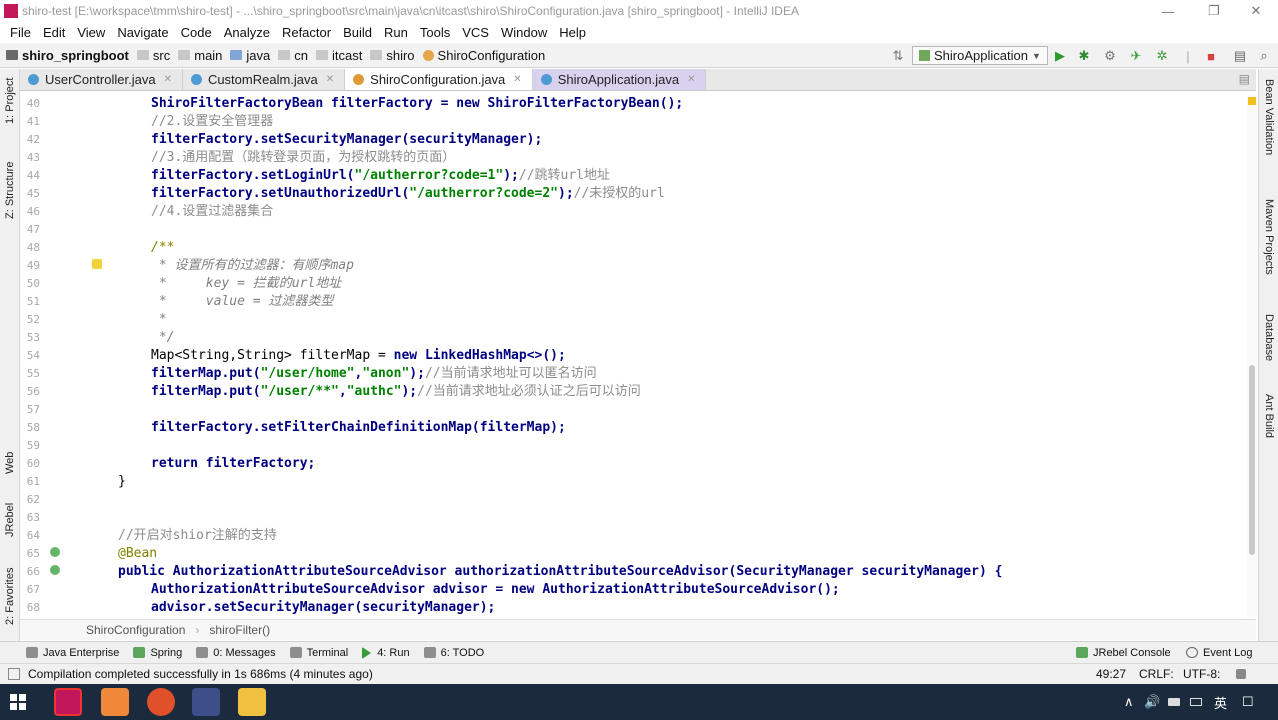 The height and width of the screenshot is (720, 1278). I want to click on toolwindow-messages: 0: Messages, so click(236, 653).